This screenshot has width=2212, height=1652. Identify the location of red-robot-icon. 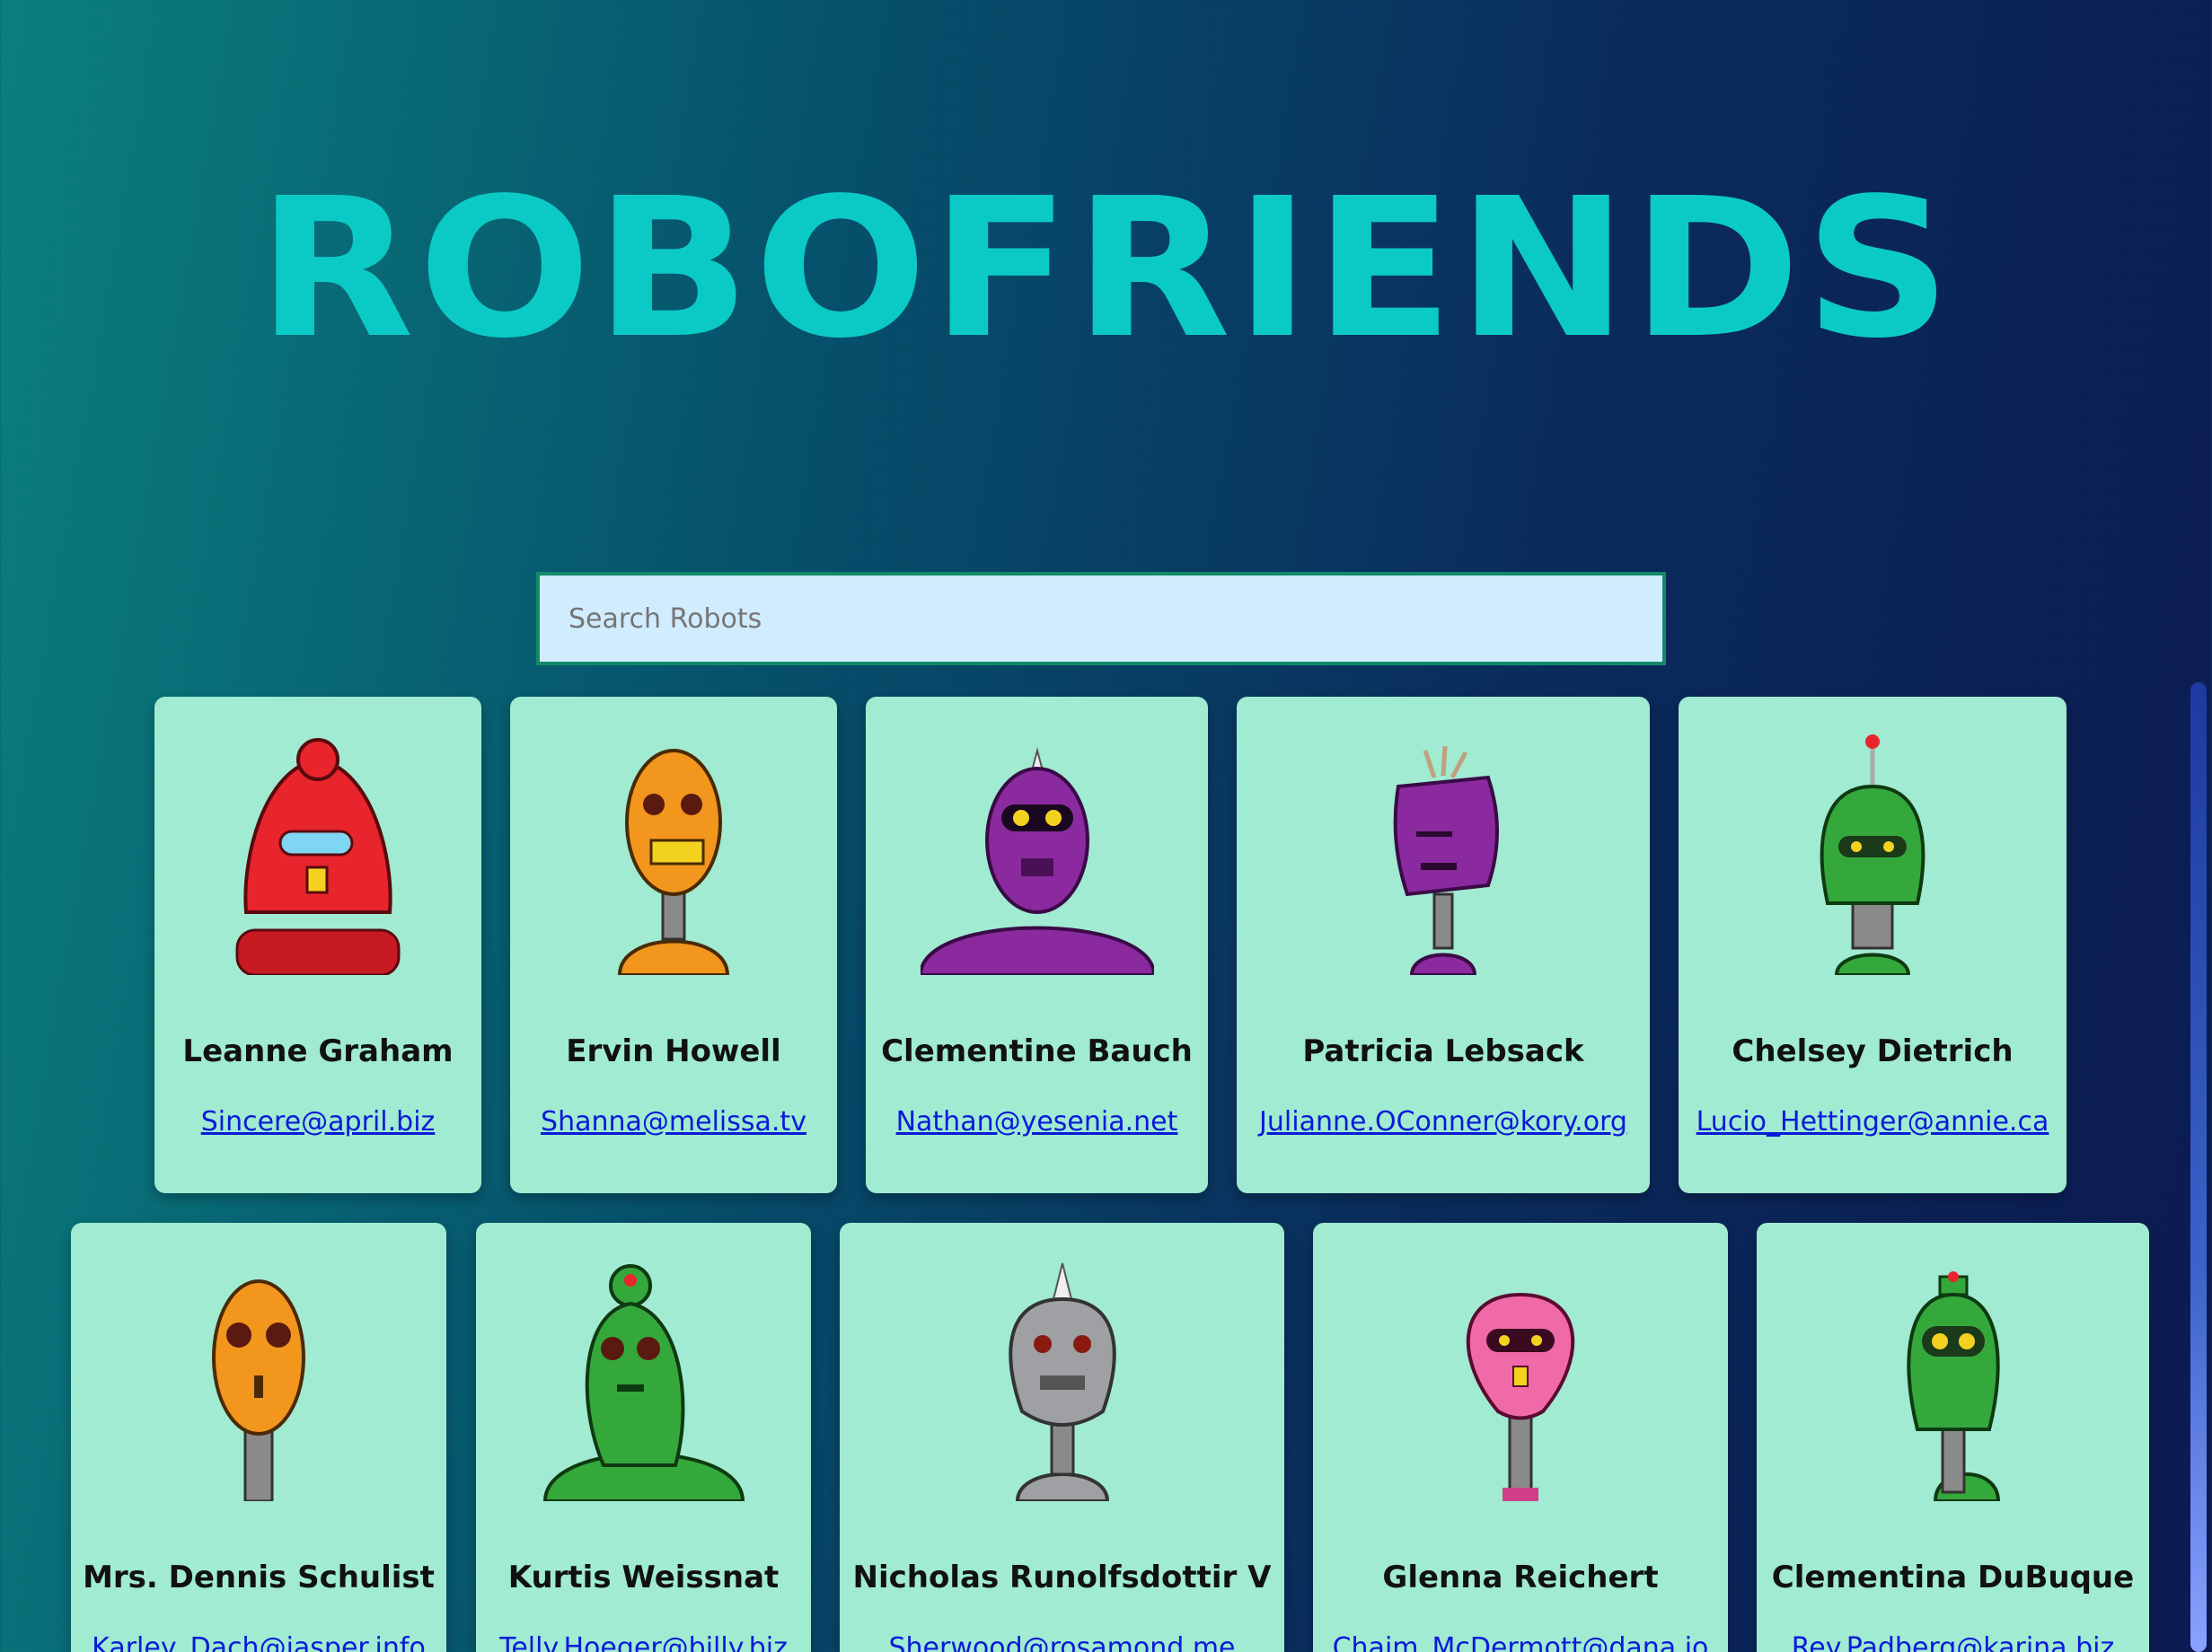
(318, 857).